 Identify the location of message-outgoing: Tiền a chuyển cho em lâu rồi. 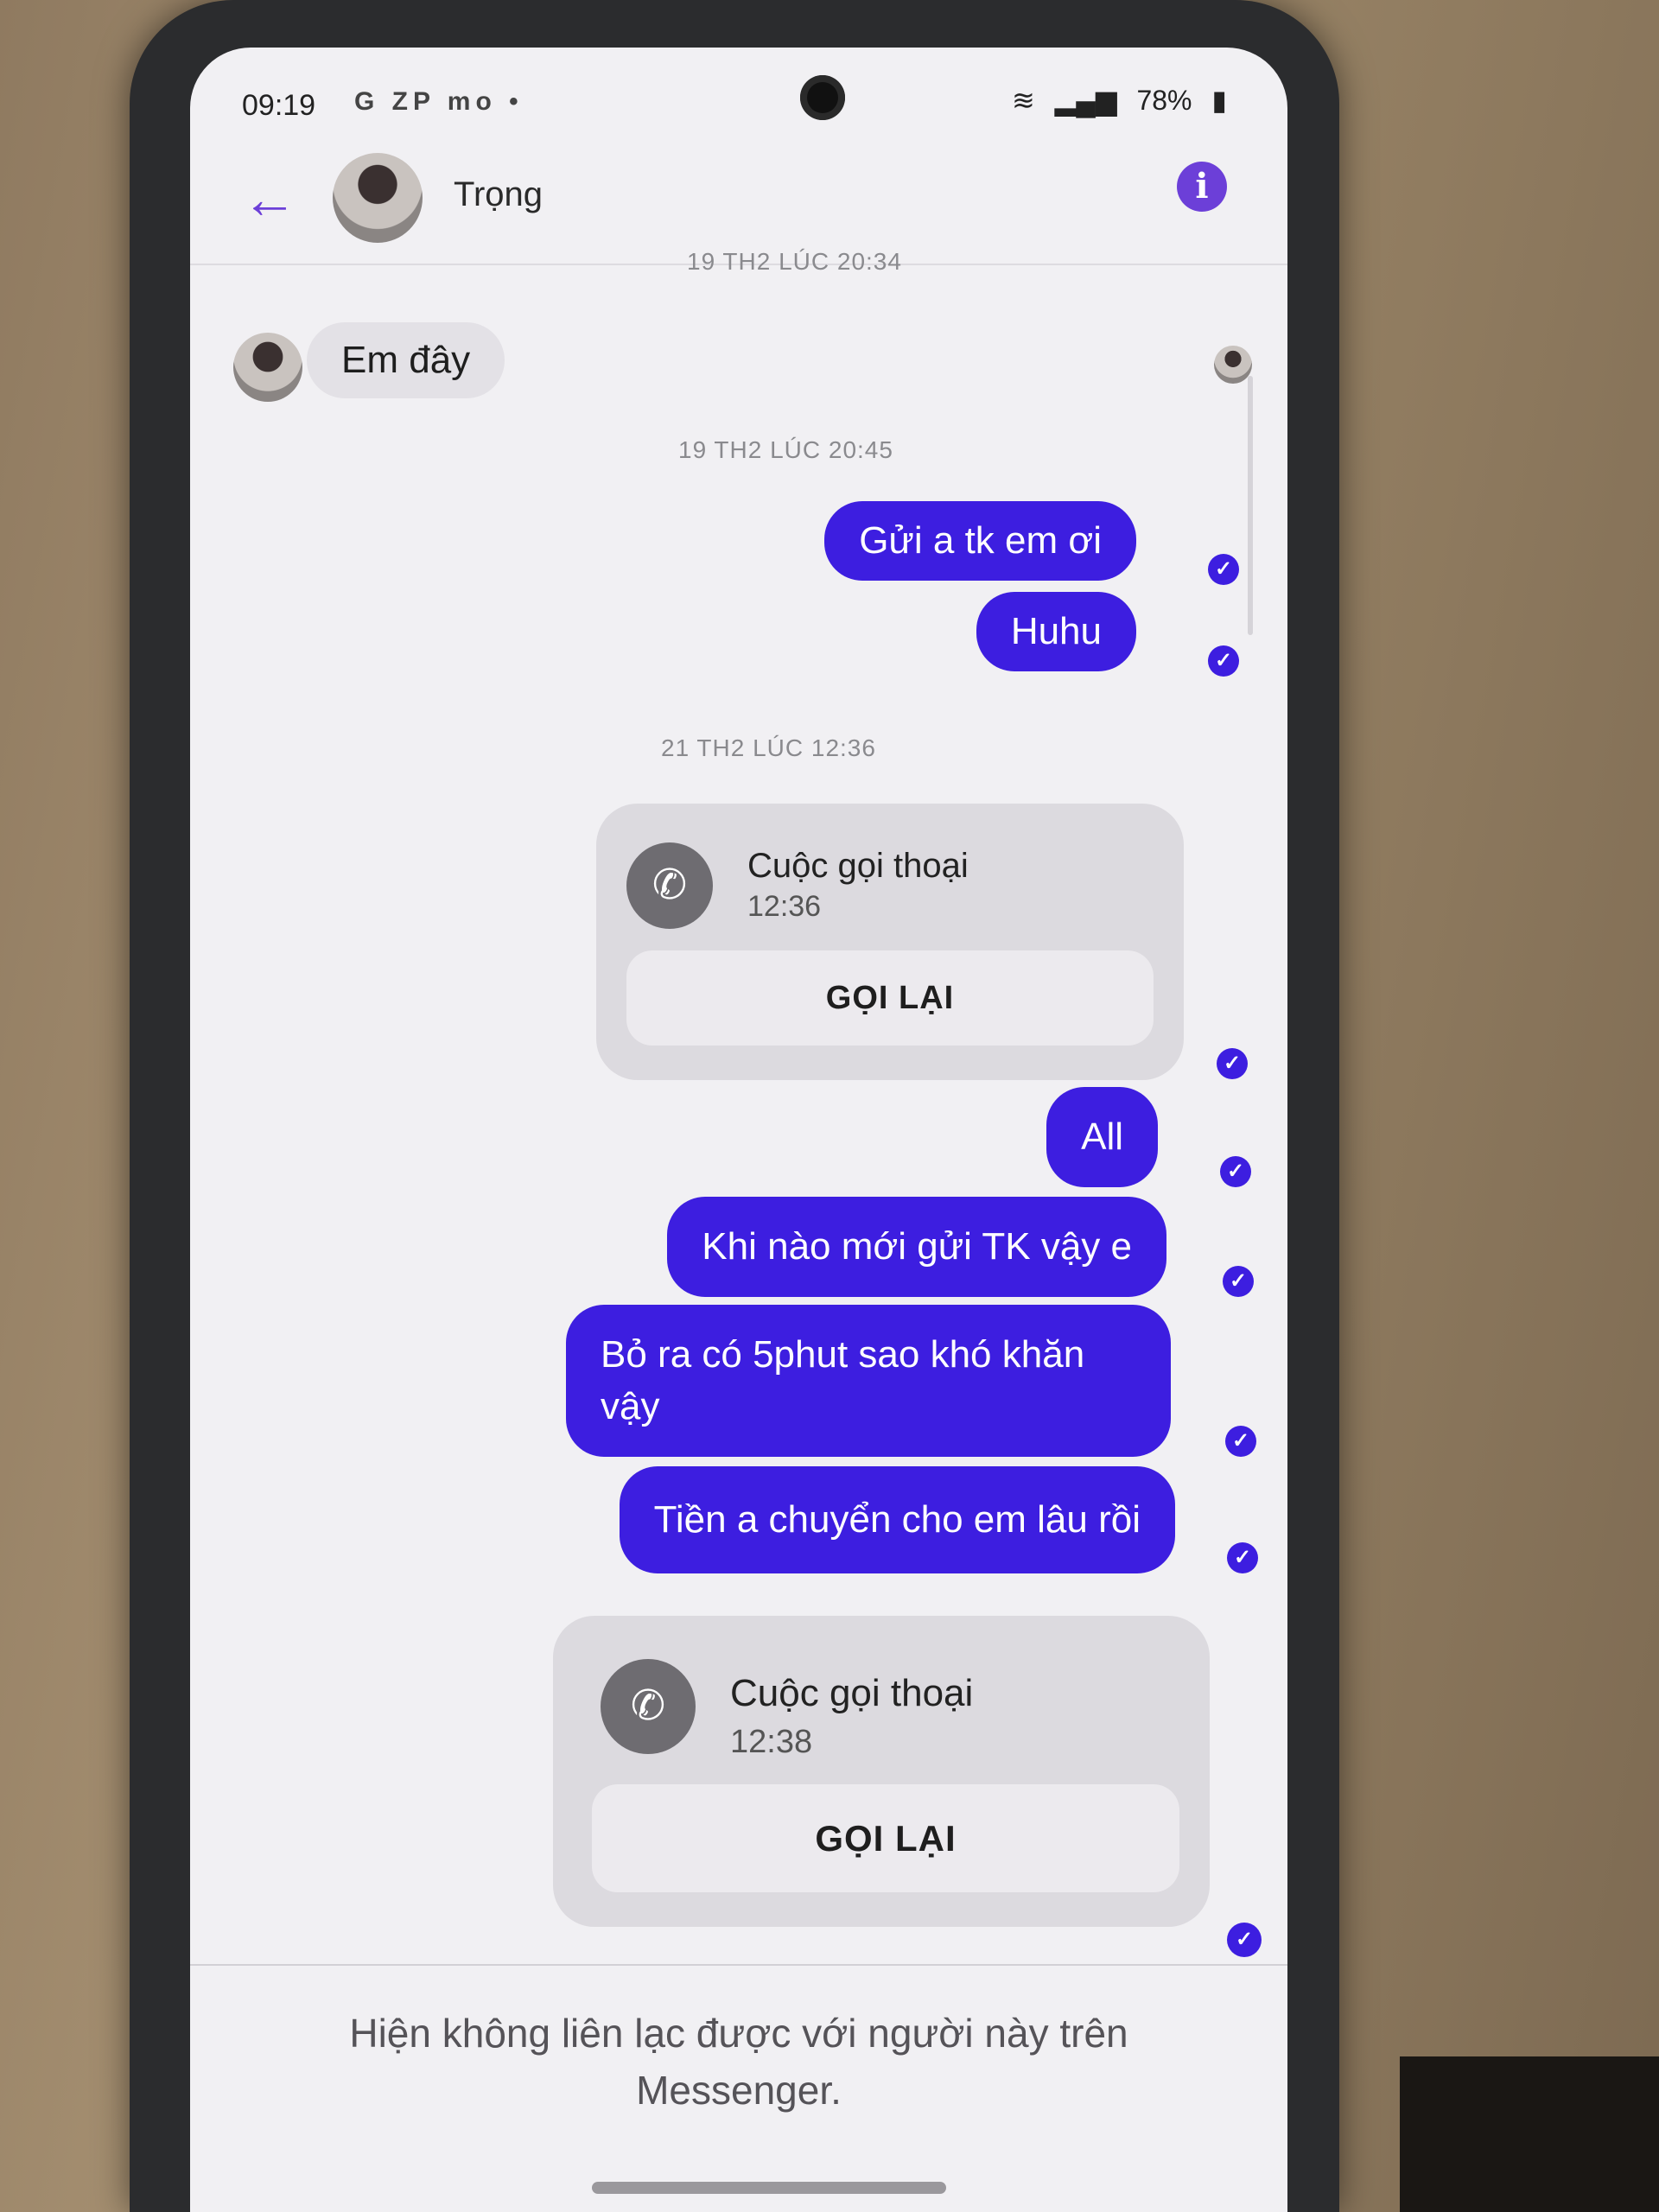
(897, 1519).